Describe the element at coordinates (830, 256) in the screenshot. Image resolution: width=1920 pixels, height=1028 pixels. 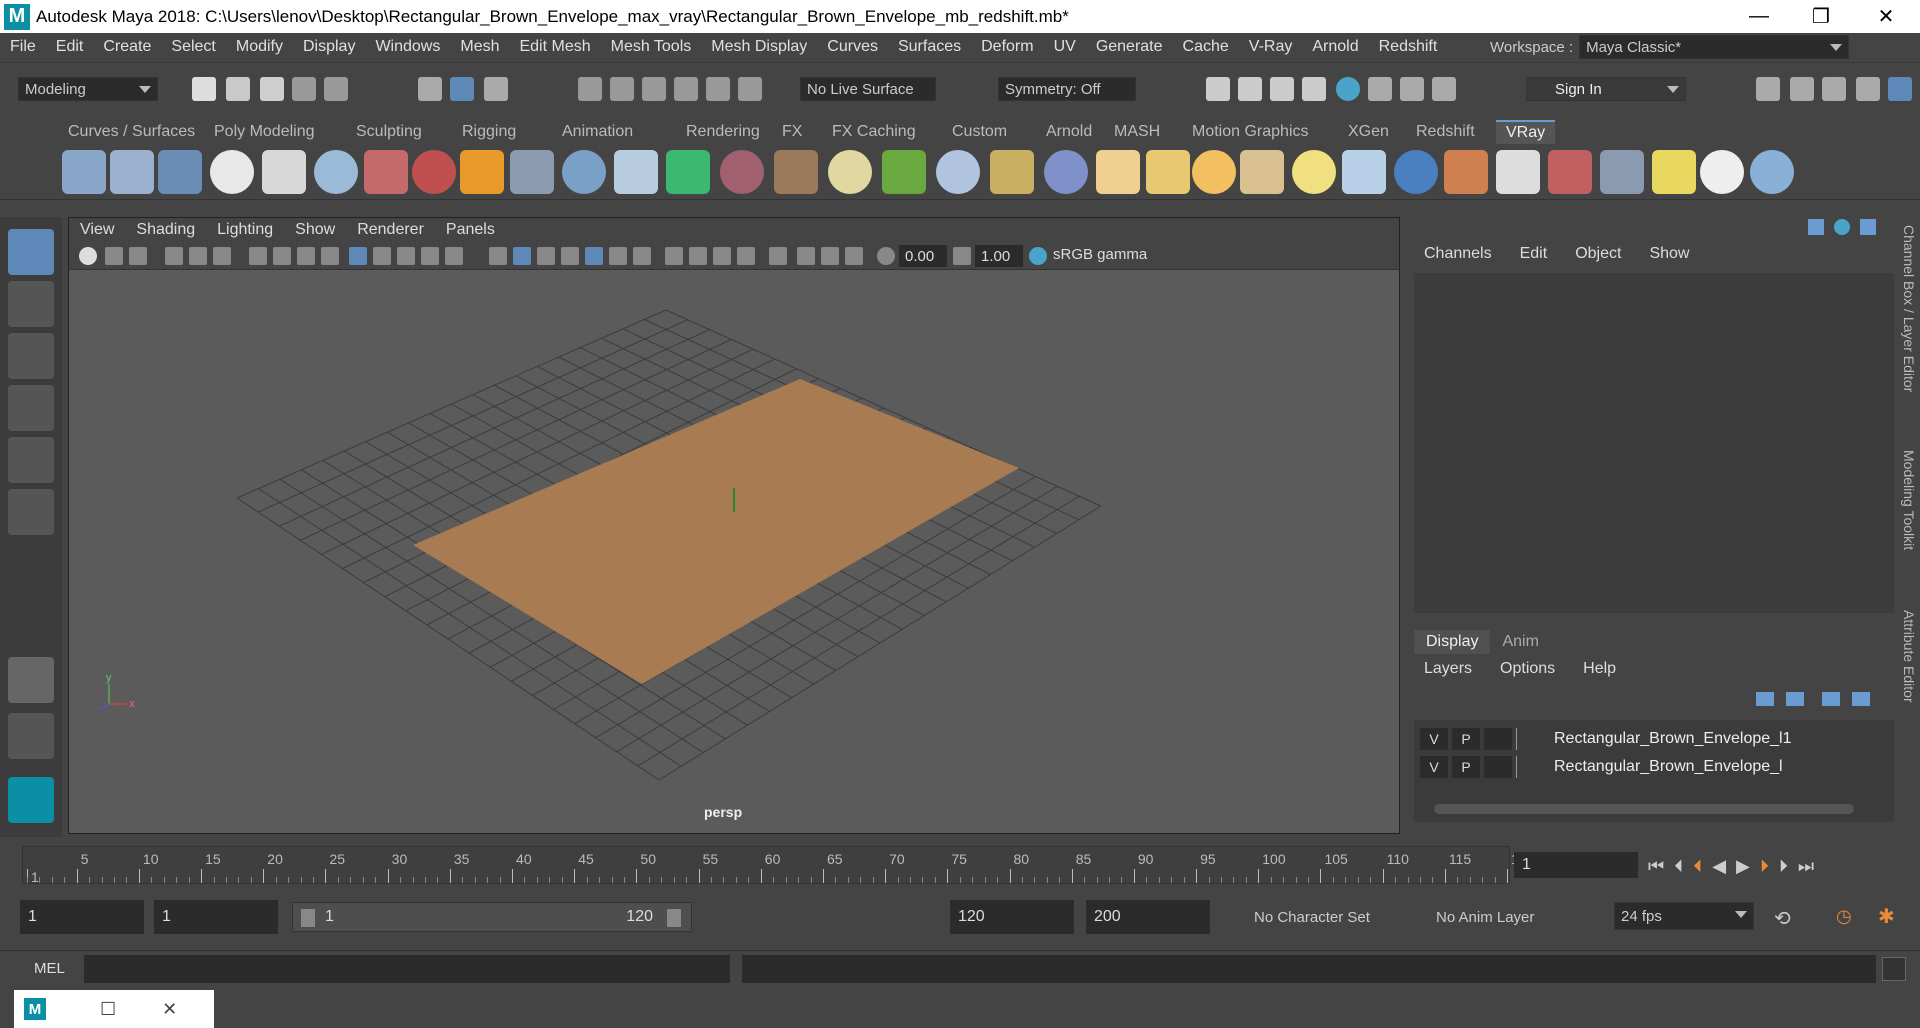
I see `xray-active-icon` at that location.